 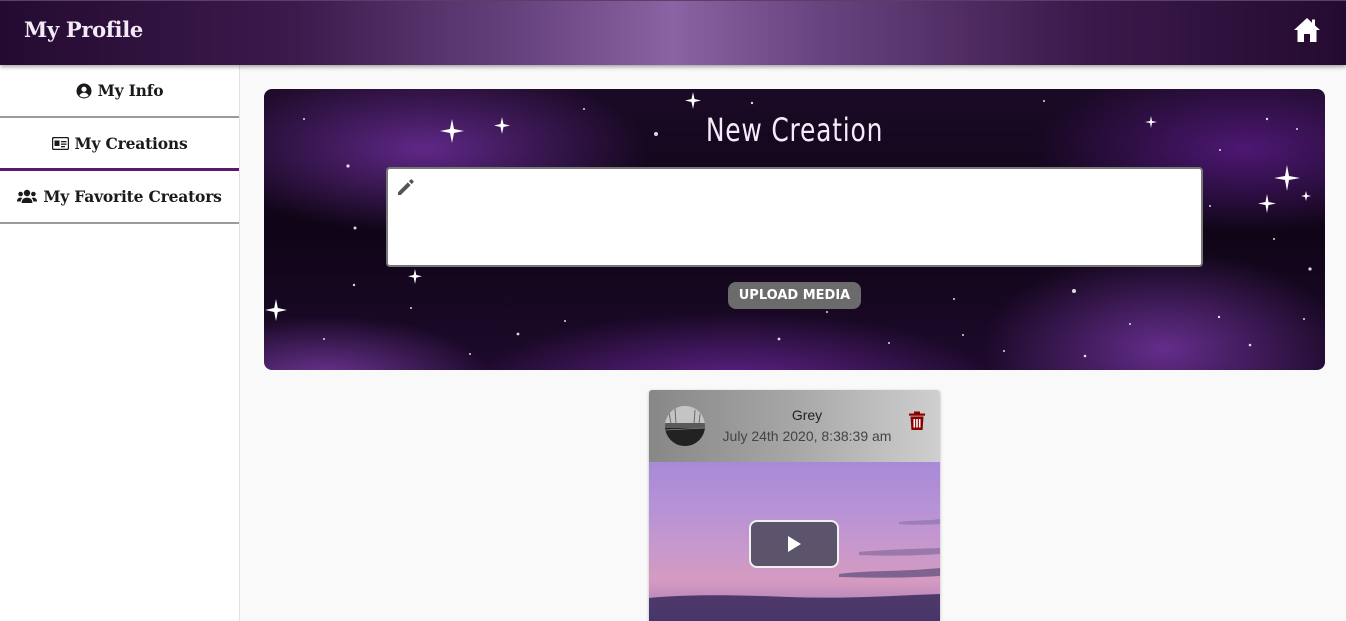 I want to click on sidebar-item-my-creations: My Creations, so click(x=119, y=144).